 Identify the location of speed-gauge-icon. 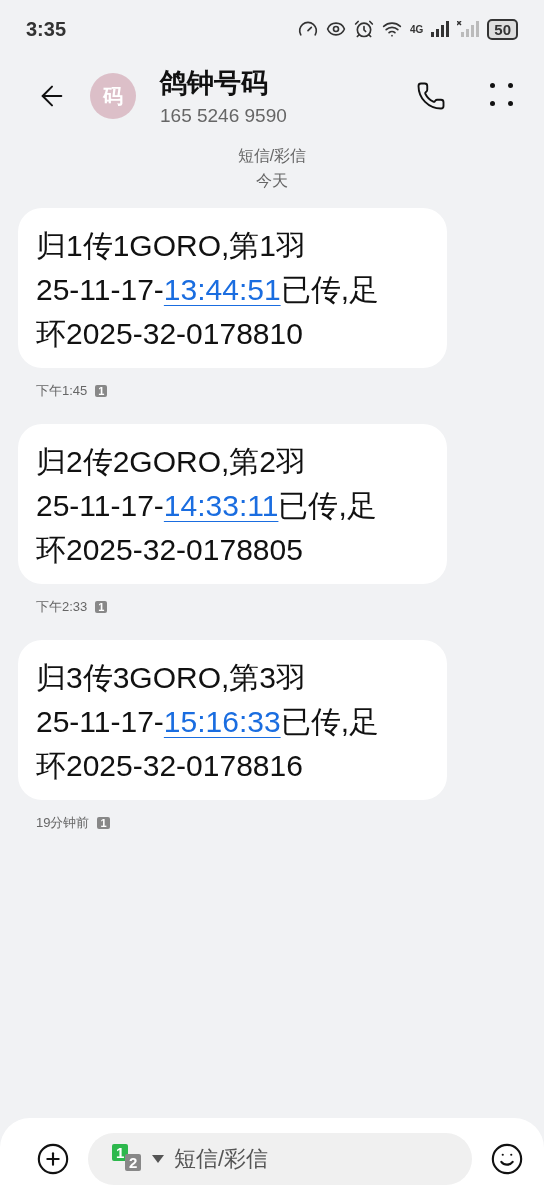
(307, 29).